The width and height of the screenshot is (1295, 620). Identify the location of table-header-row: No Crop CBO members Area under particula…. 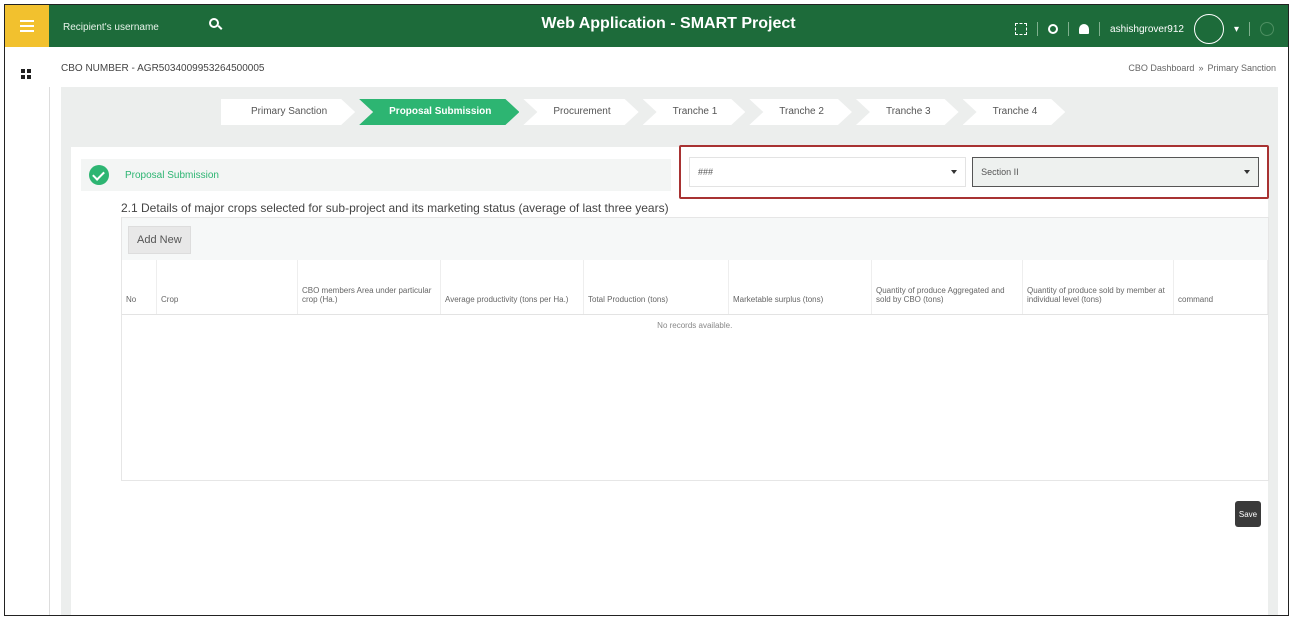
(695, 287).